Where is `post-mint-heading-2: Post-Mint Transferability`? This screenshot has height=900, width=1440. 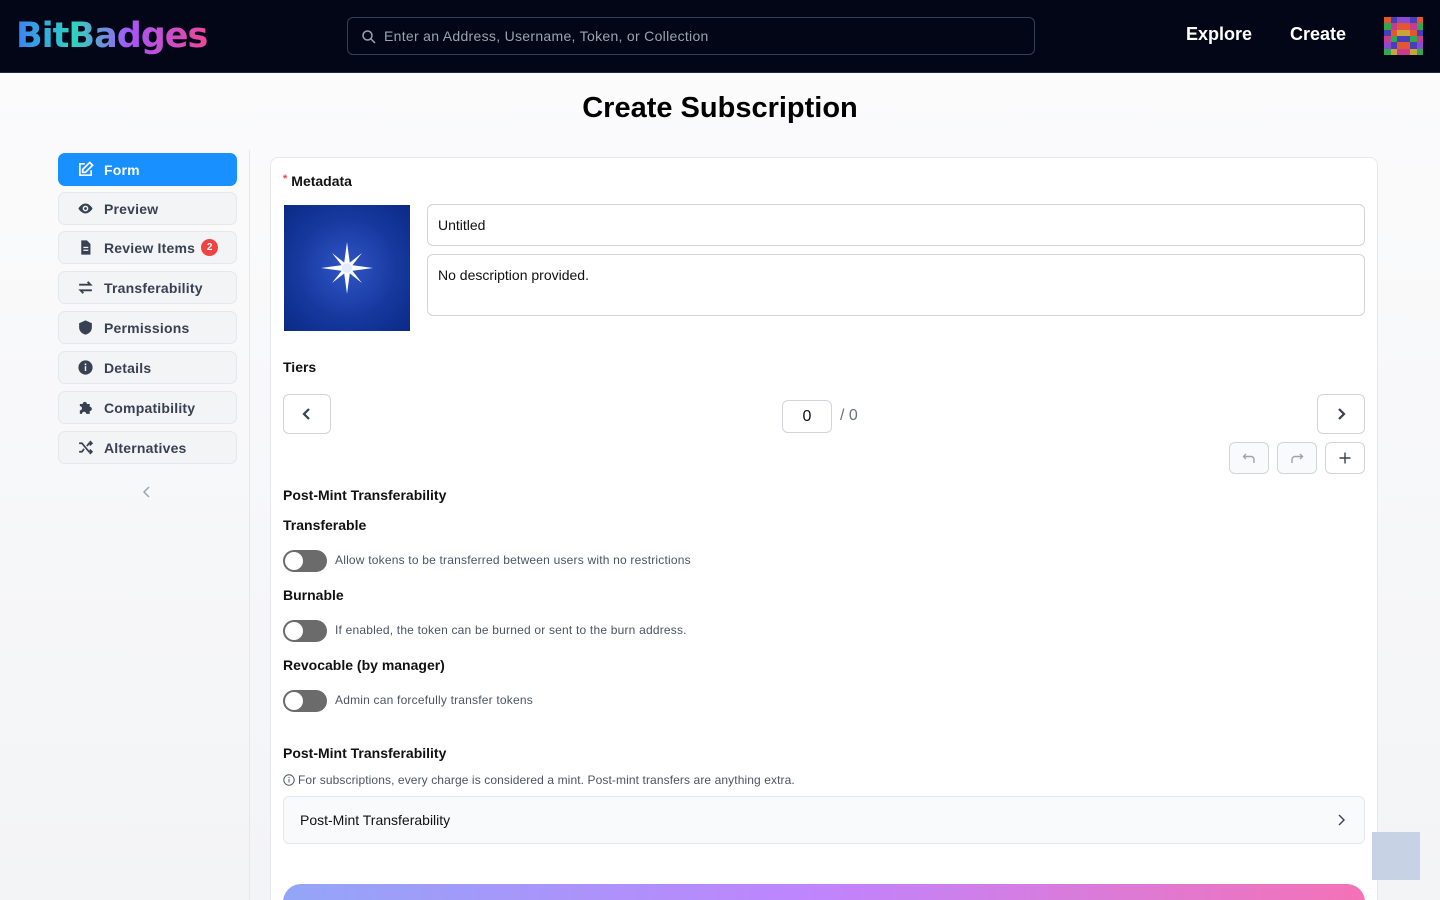 post-mint-heading-2: Post-Mint Transferability is located at coordinates (365, 753).